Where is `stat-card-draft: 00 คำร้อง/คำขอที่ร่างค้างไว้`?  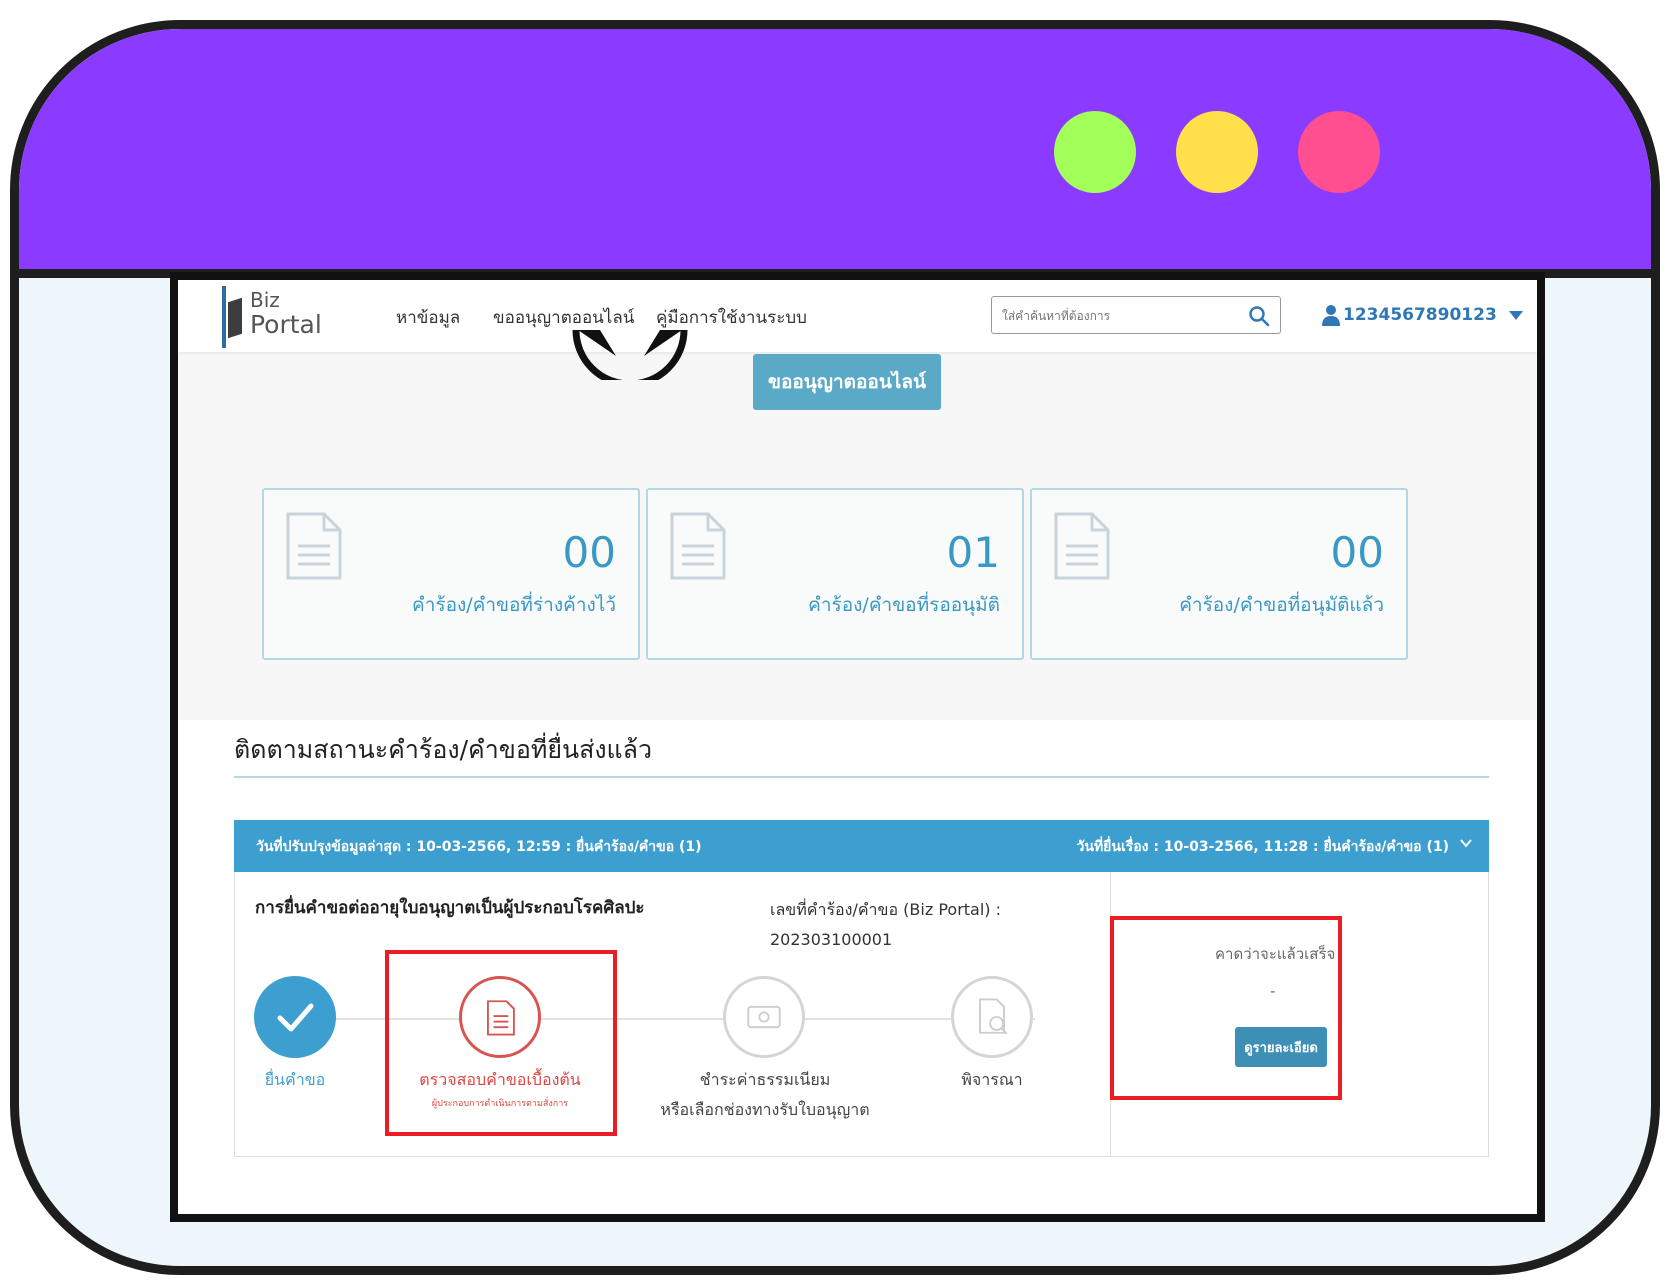
stat-card-draft: 00 คำร้อง/คำขอที่ร่างค้างไว้ is located at coordinates (451, 574).